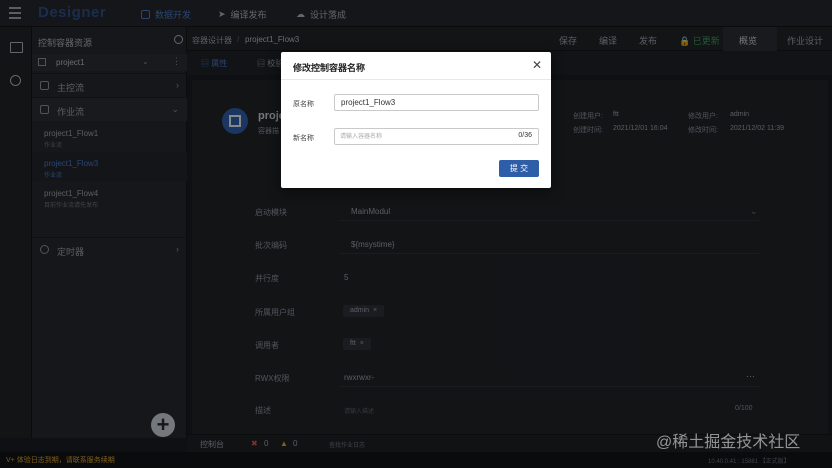  Describe the element at coordinates (329, 68) in the screenshot. I see `dialog-title: 修改控制容器名称` at that location.